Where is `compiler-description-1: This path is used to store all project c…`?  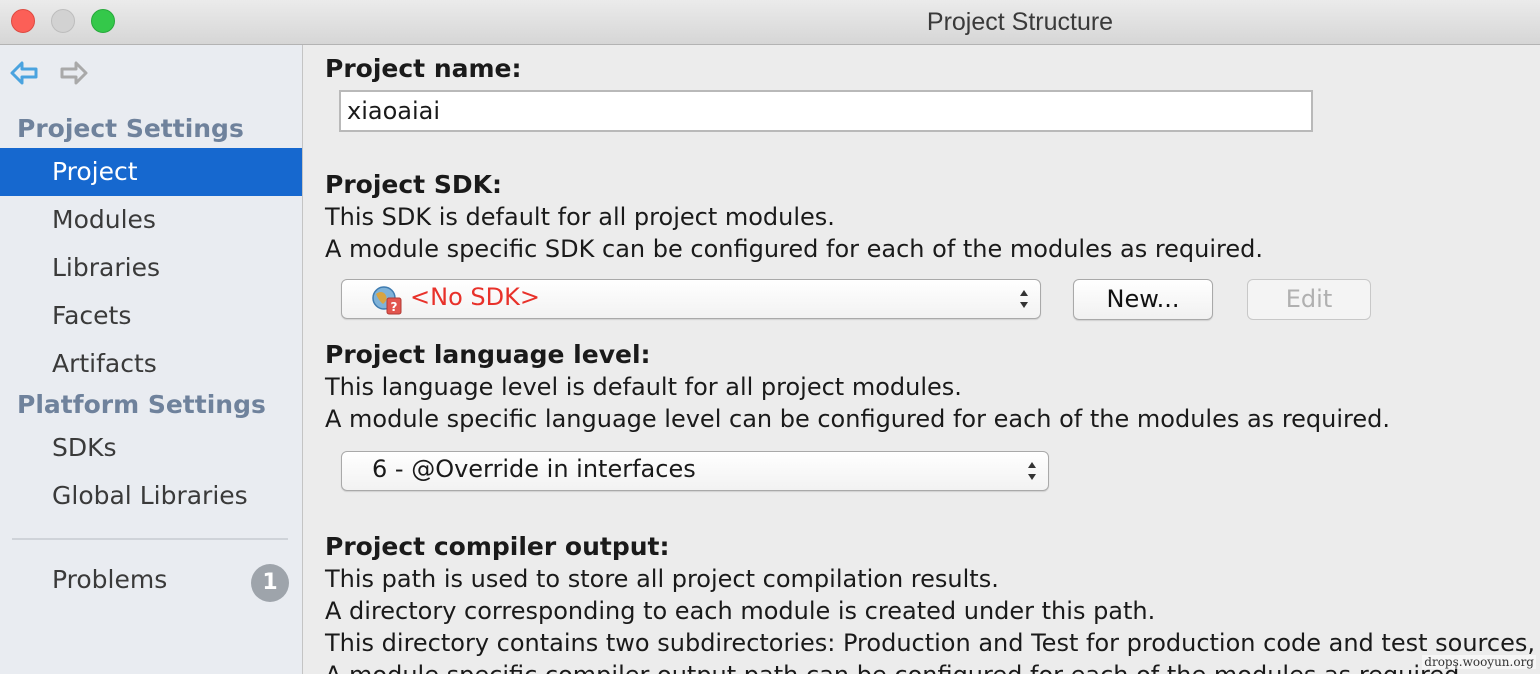
compiler-description-1: This path is used to store all project c… is located at coordinates (662, 579).